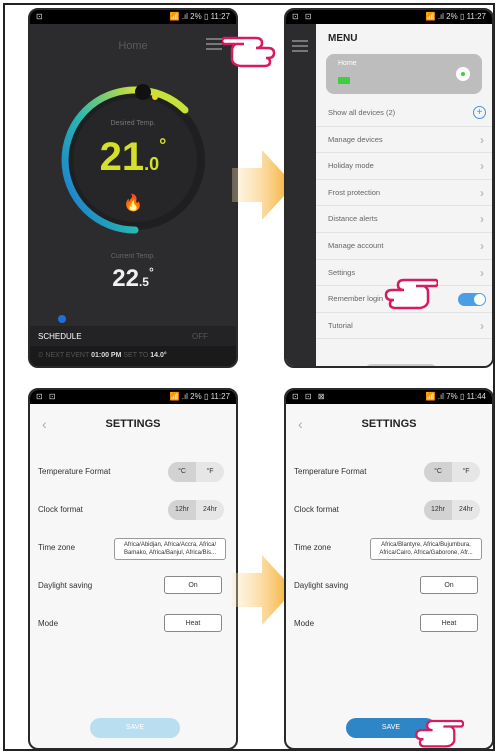 This screenshot has height=754, width=498. Describe the element at coordinates (301, 195) in the screenshot. I see `background-home-edge` at that location.